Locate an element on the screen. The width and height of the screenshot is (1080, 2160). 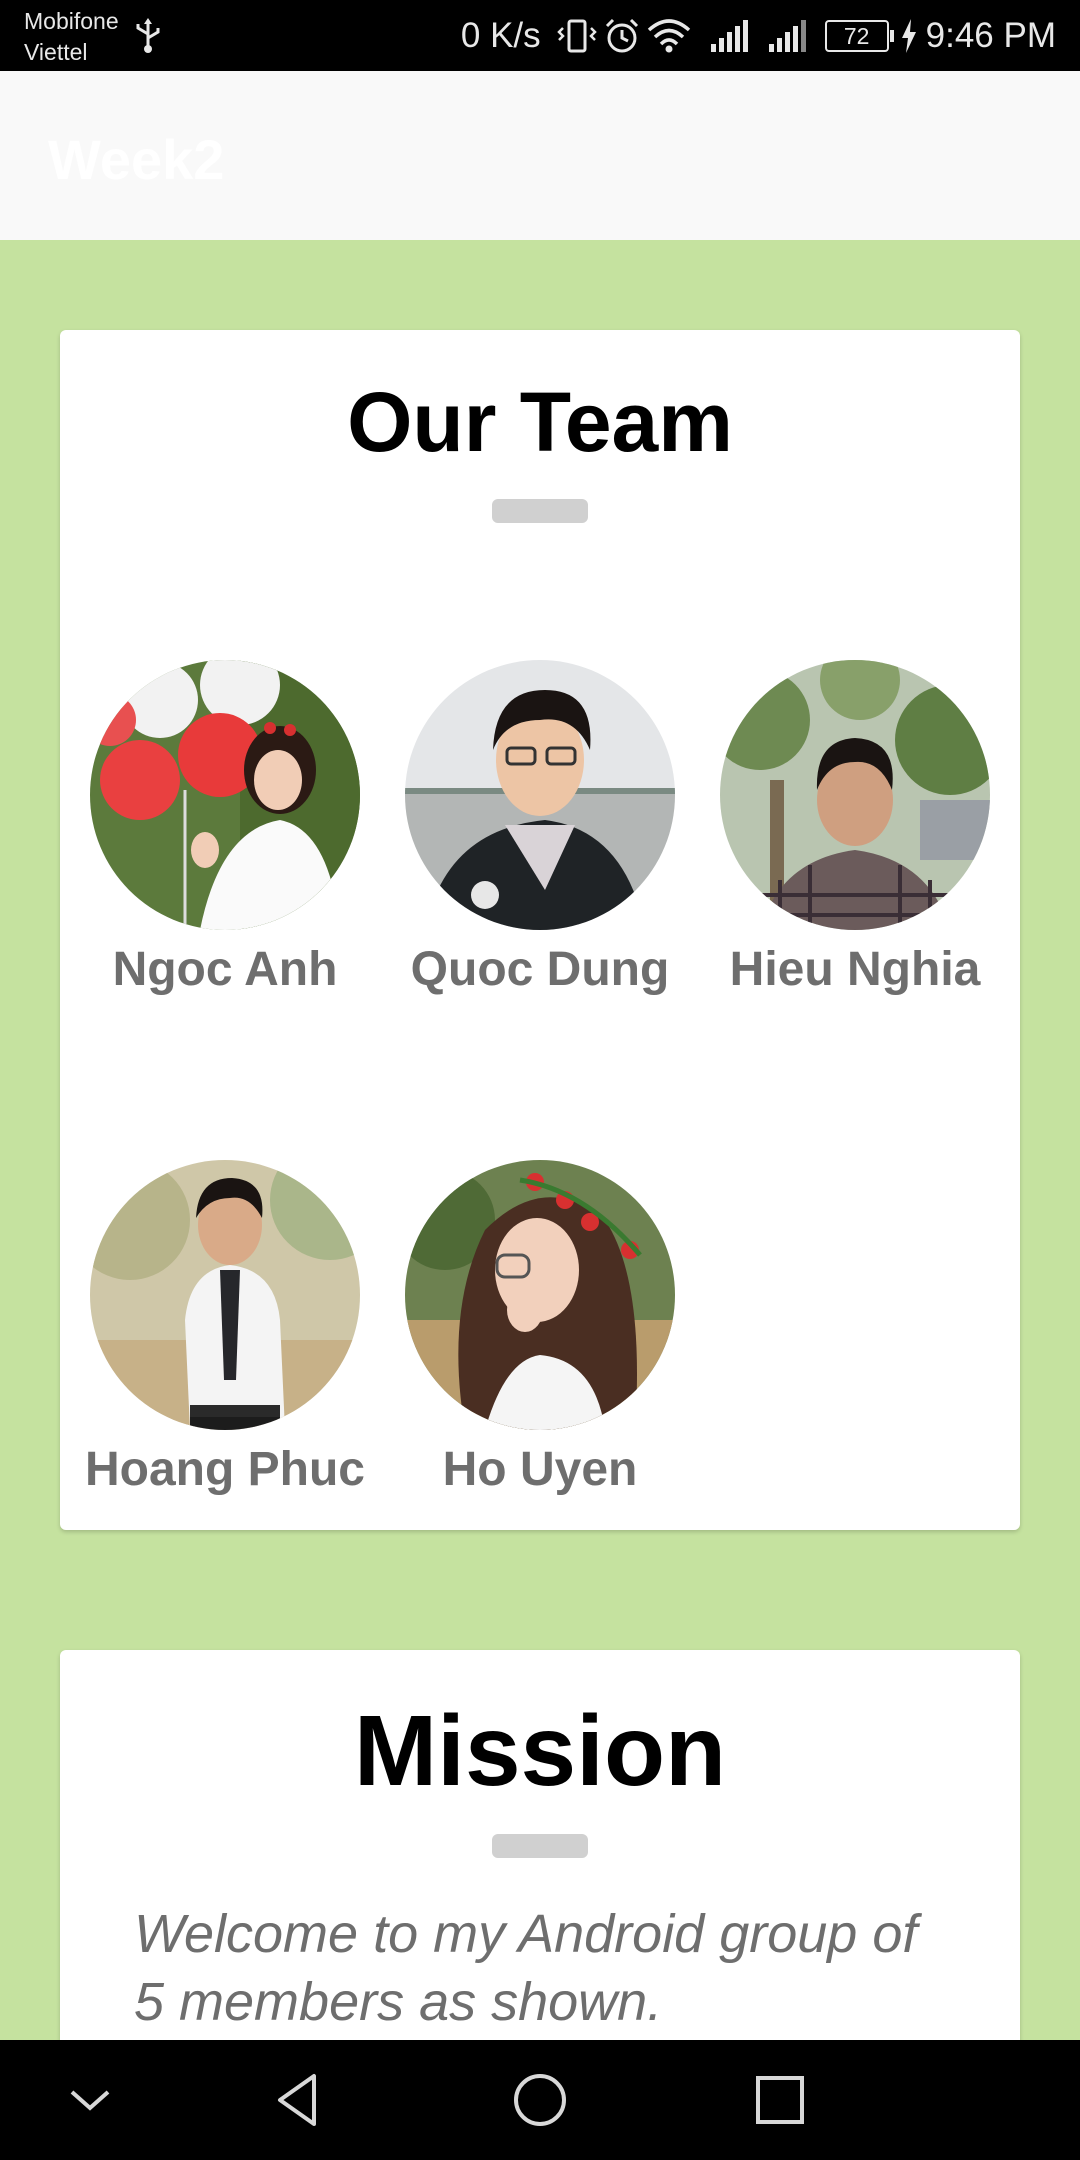
carrier-2: Viettel is located at coordinates (56, 52).